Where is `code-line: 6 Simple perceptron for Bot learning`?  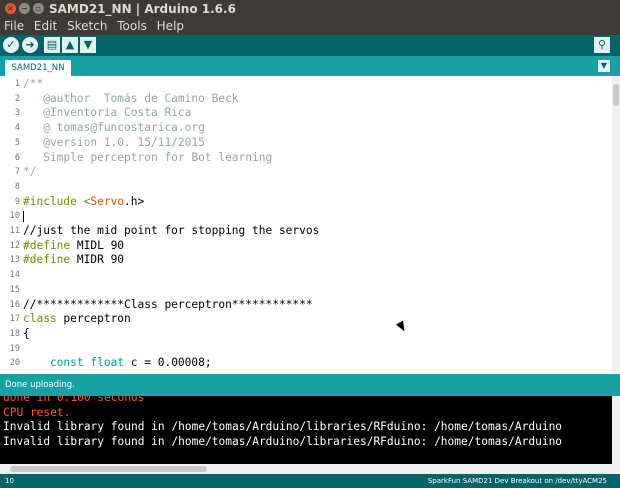 code-line: 6 Simple perceptron for Bot learning is located at coordinates (306, 158).